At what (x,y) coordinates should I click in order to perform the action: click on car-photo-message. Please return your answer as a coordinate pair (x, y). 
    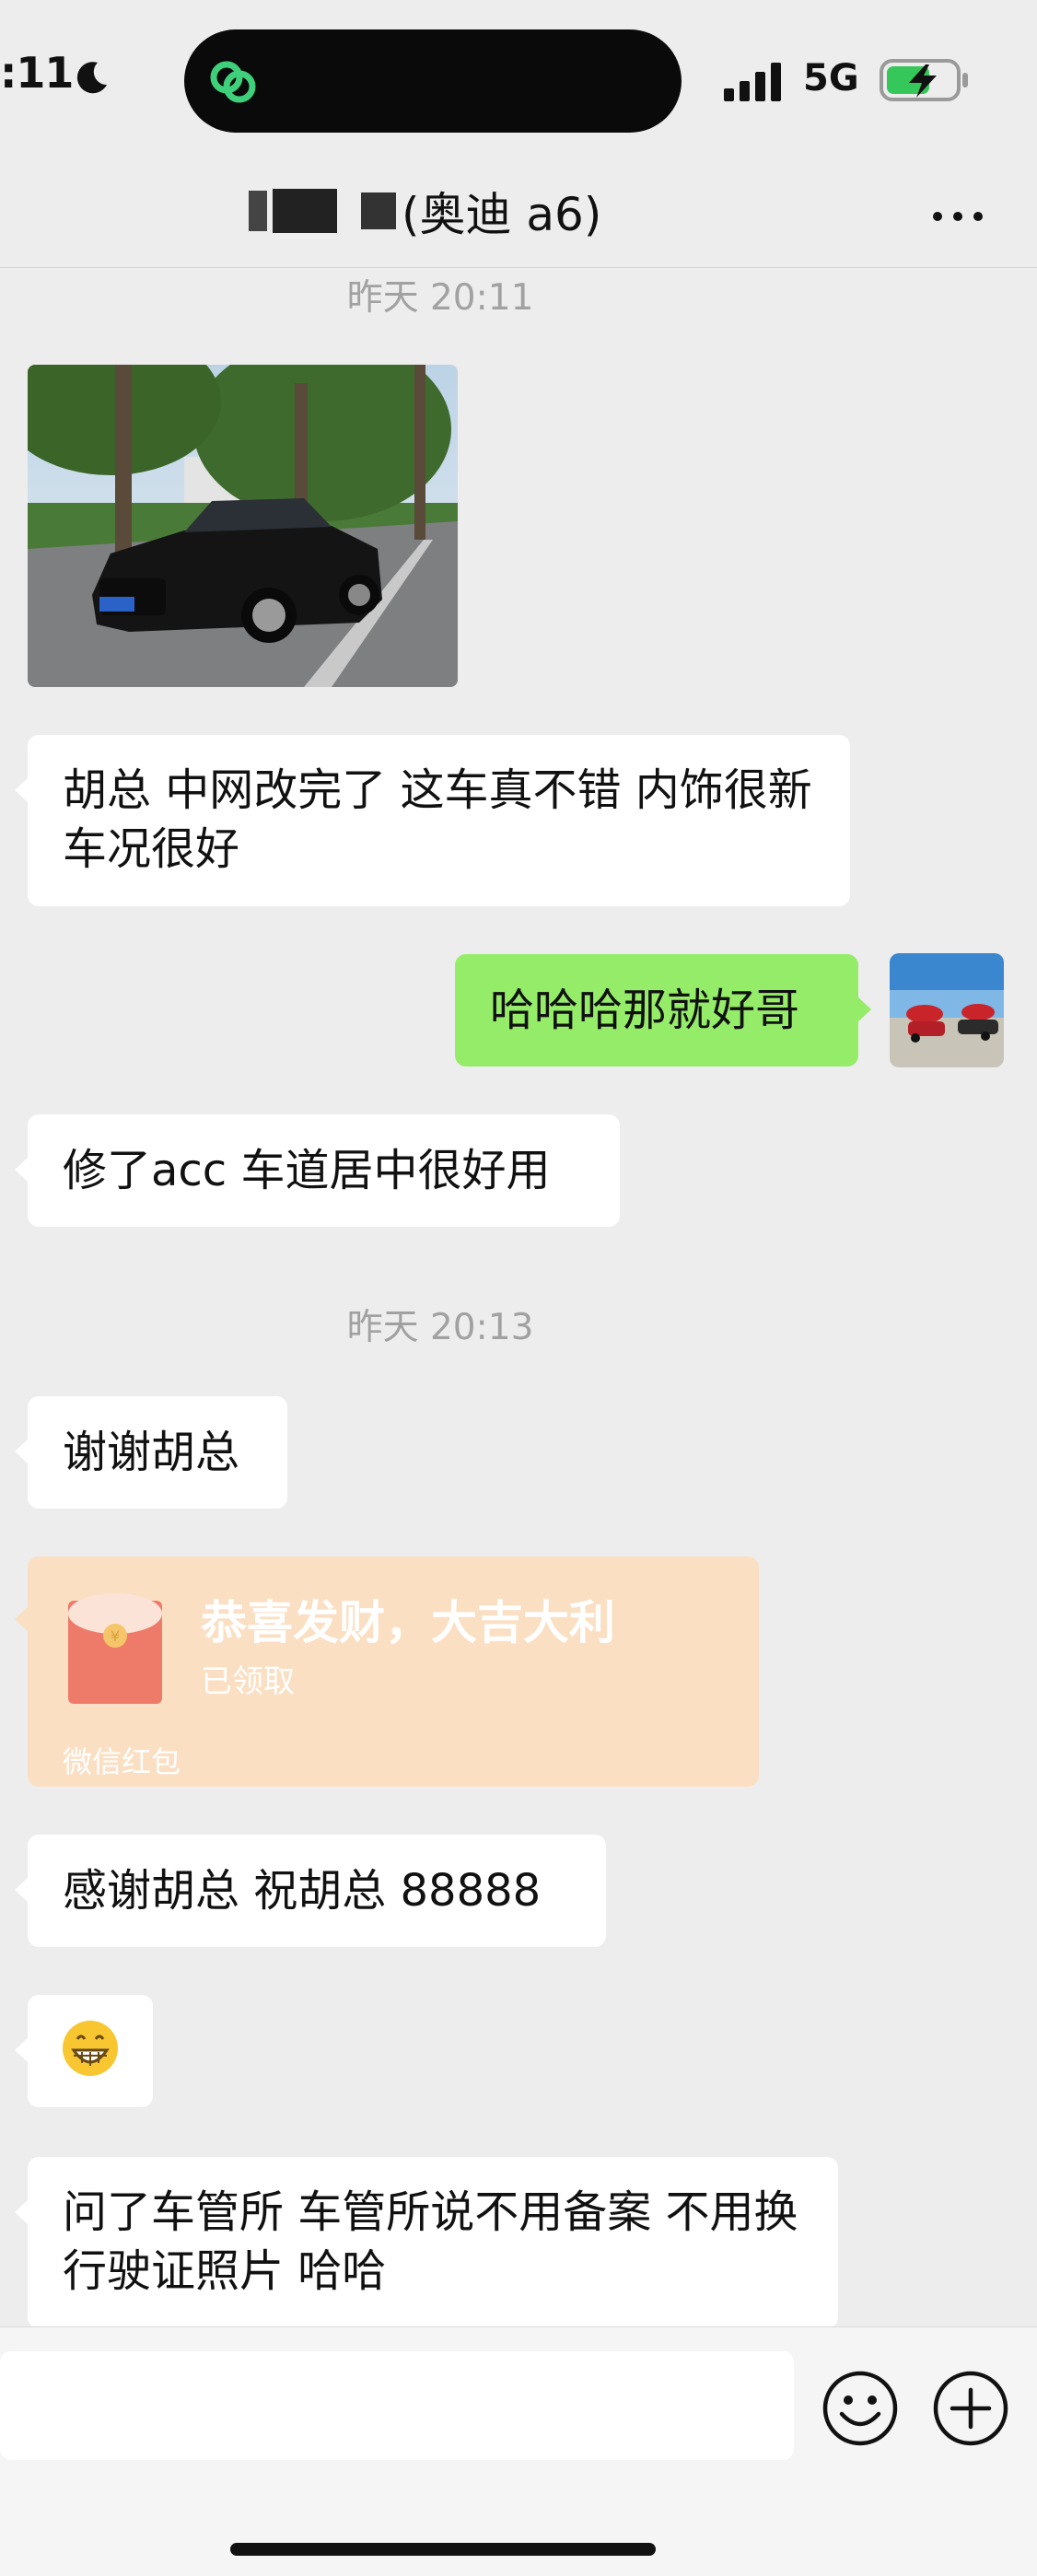
    Looking at the image, I should click on (243, 526).